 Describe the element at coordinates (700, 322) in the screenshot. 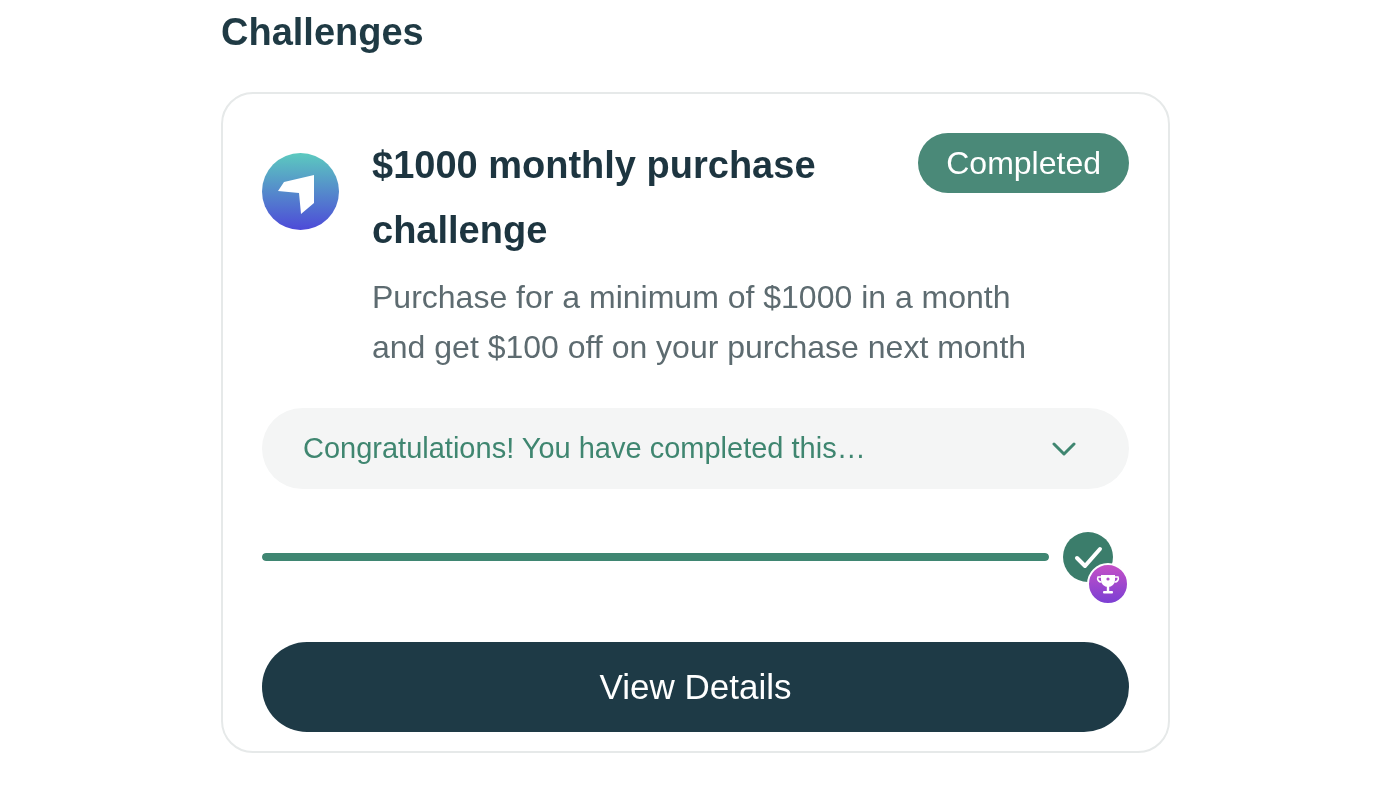

I see `challenge-description: Purchase for a minimum of $1000 in a month and get $100 off on your purchase next month` at that location.